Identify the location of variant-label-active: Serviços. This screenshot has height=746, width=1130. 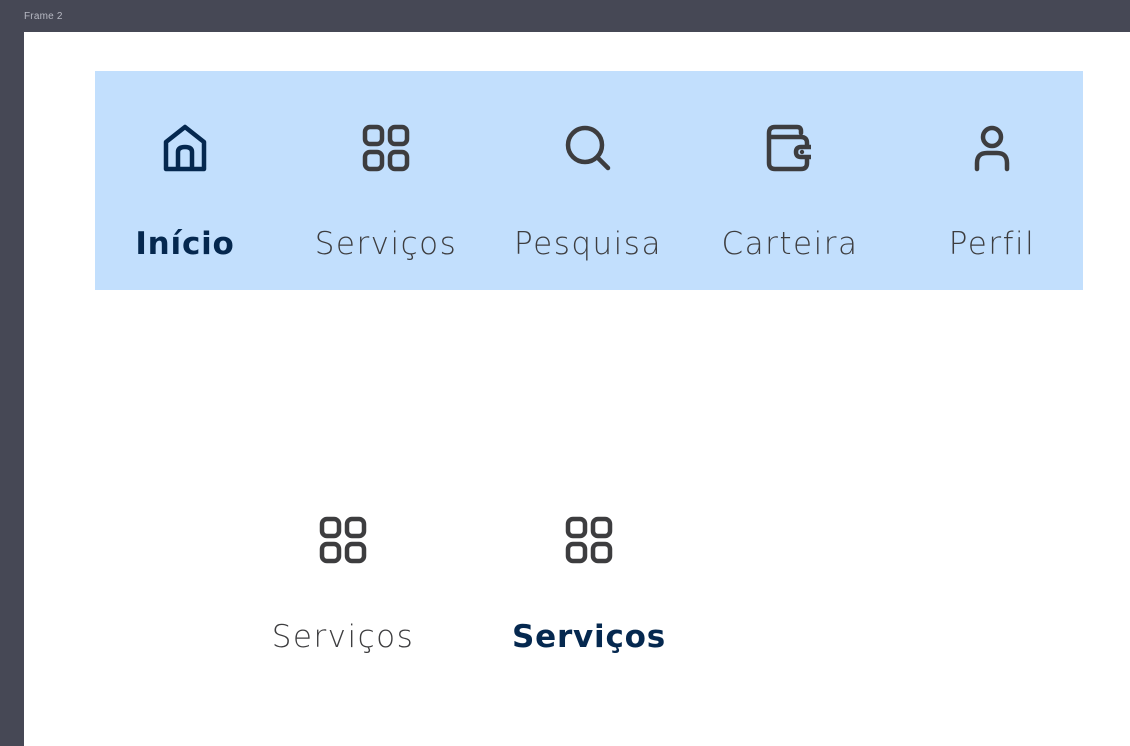
(589, 637).